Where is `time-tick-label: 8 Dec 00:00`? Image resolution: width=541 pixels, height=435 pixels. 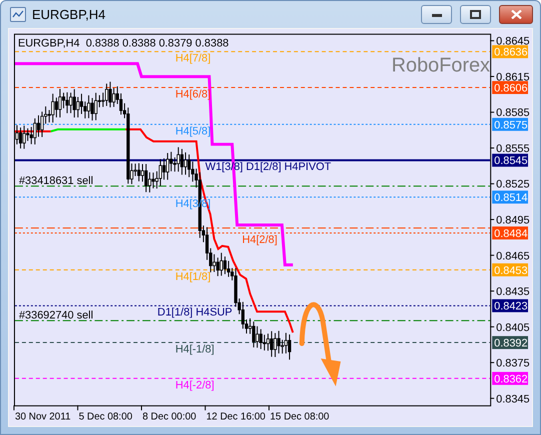 time-tick-label: 8 Dec 00:00 is located at coordinates (169, 416).